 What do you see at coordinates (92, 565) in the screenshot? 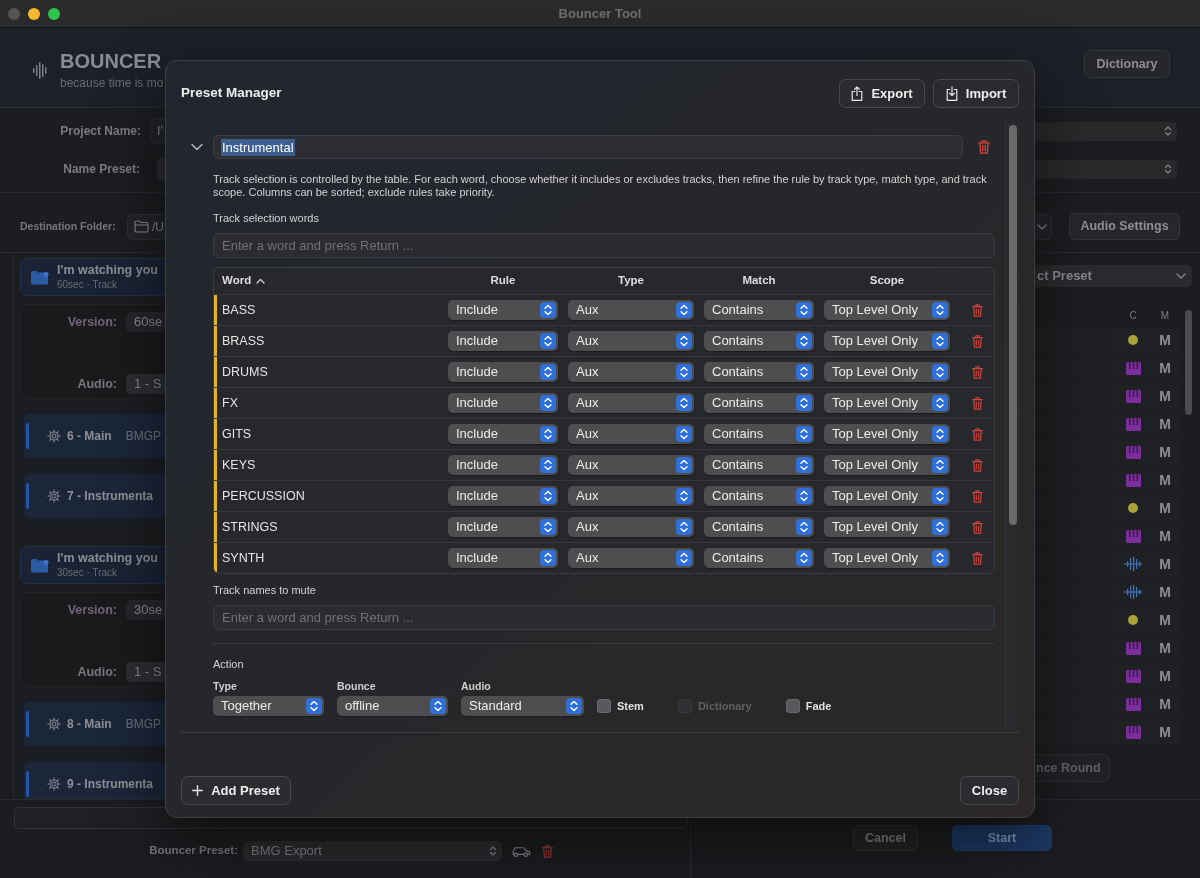
I see `track-group-header: I'm watching you 30sec · Track` at bounding box center [92, 565].